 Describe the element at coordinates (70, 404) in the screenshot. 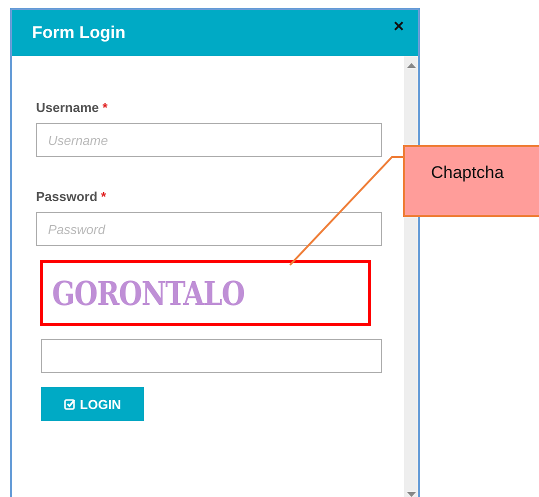

I see `checkbox-icon` at that location.